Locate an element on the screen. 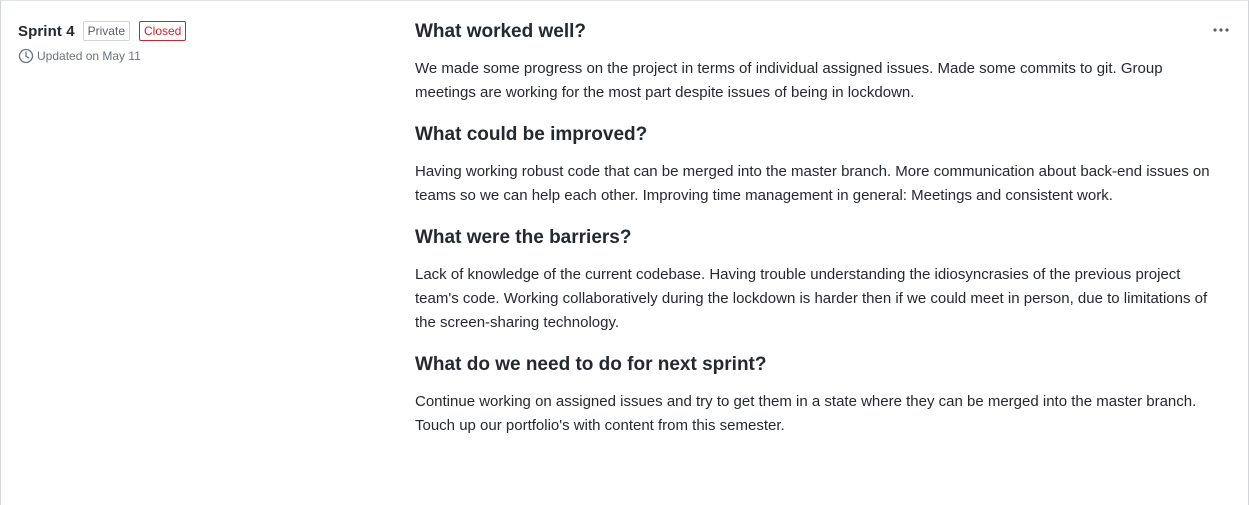  section-heading: What do we need to do for next sprint? is located at coordinates (591, 364).